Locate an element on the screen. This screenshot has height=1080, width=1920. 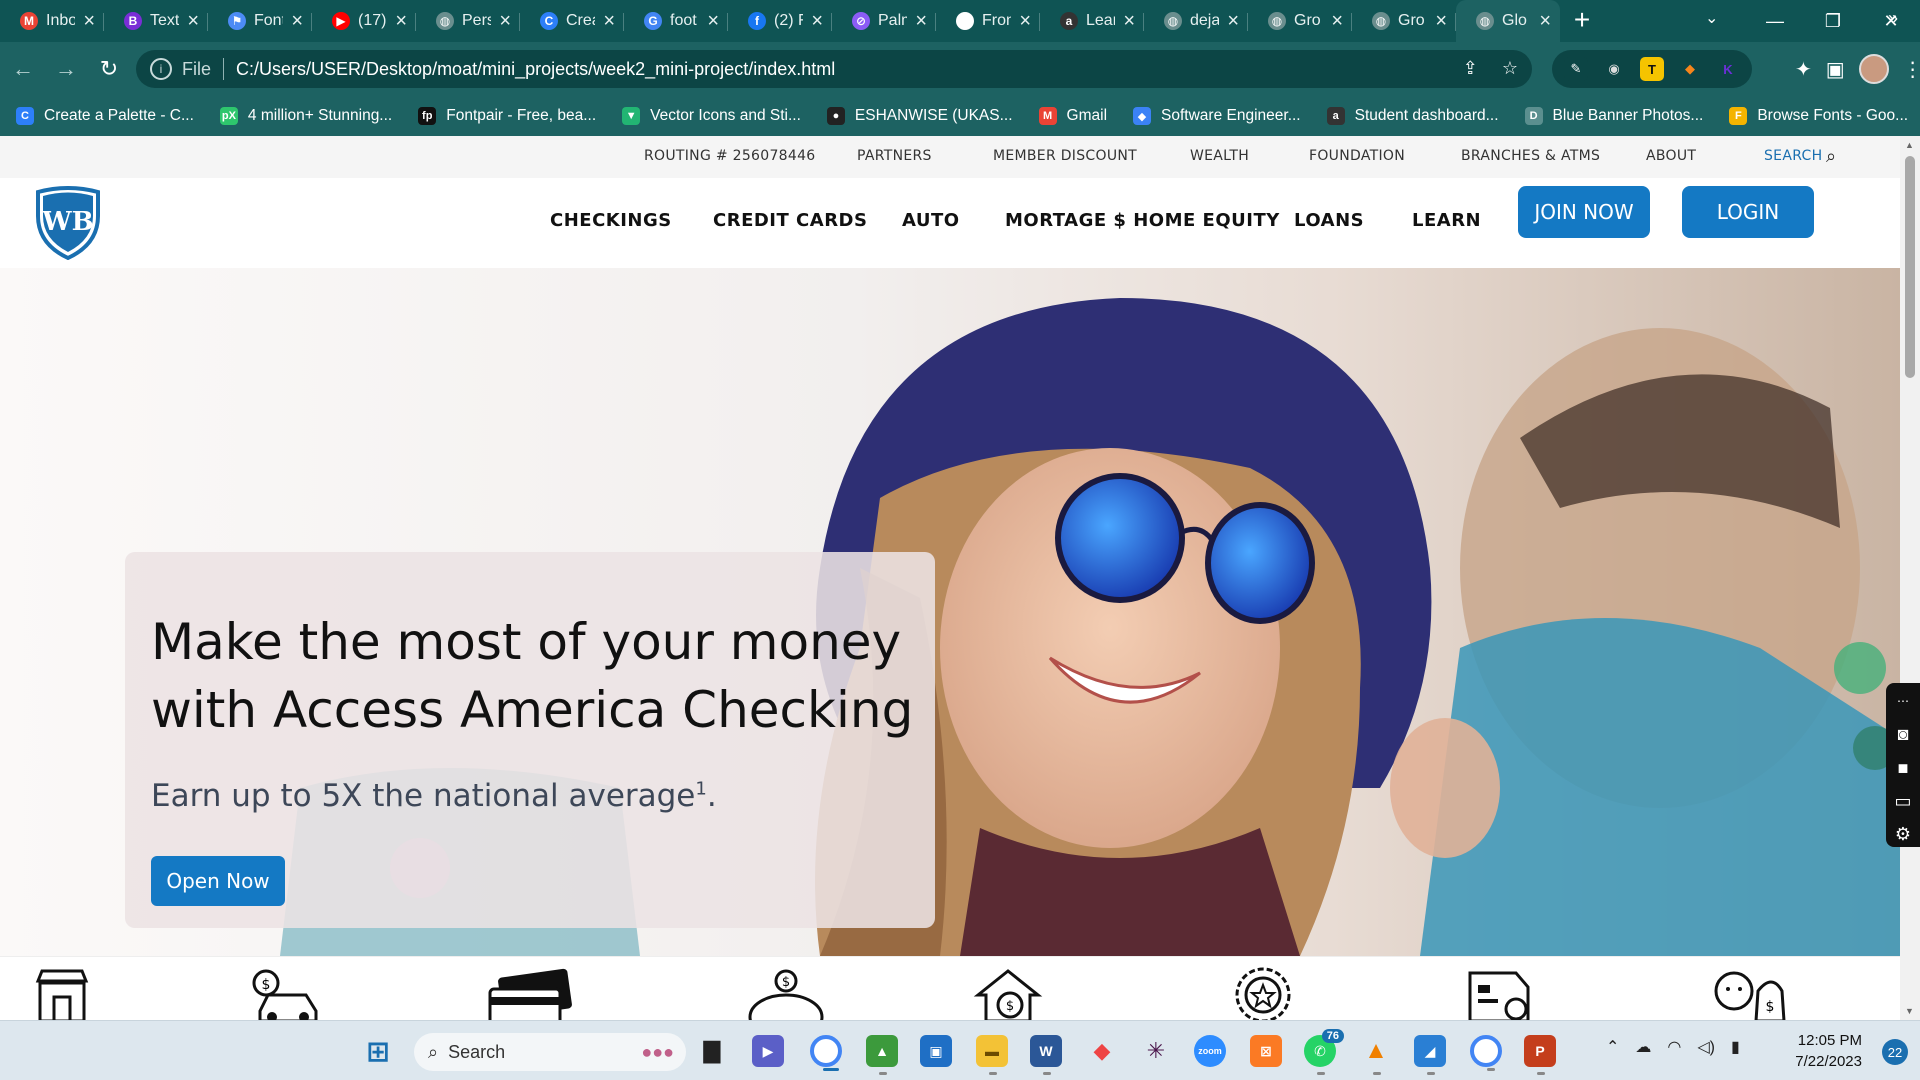
task-view-icon: ▇ is located at coordinates (712, 1051).